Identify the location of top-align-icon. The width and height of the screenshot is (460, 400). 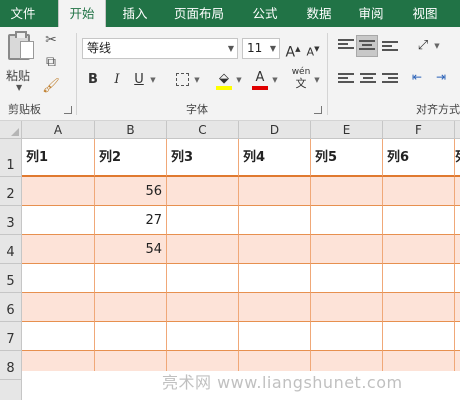
(346, 45).